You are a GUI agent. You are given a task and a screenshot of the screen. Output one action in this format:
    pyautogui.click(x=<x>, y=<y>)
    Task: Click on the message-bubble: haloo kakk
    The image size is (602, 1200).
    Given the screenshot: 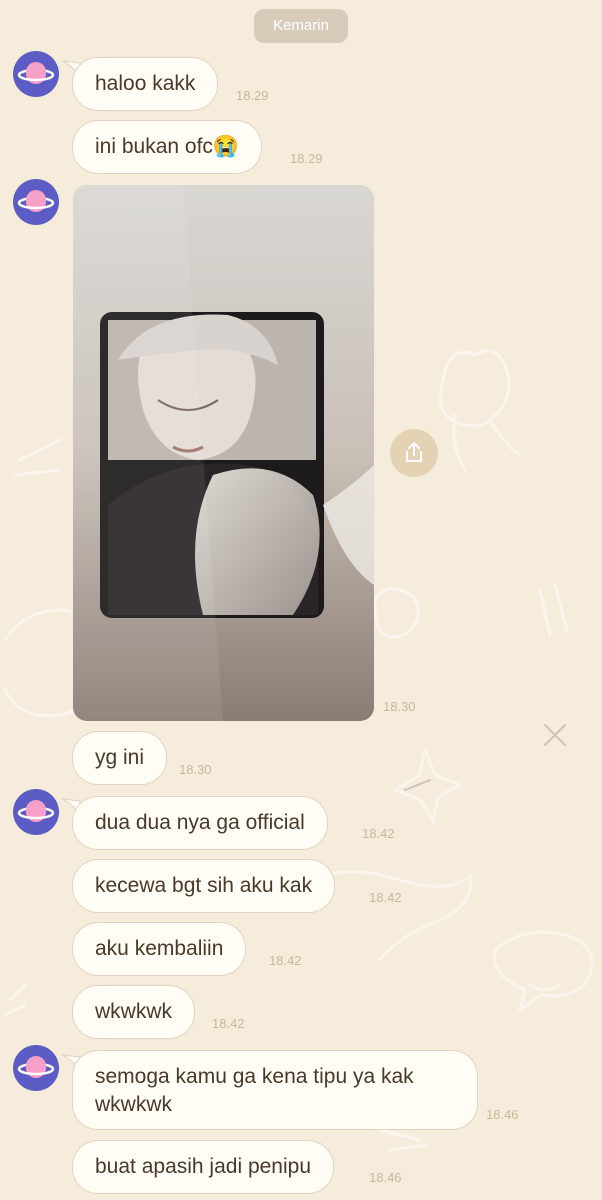 What is the action you would take?
    pyautogui.click(x=145, y=84)
    